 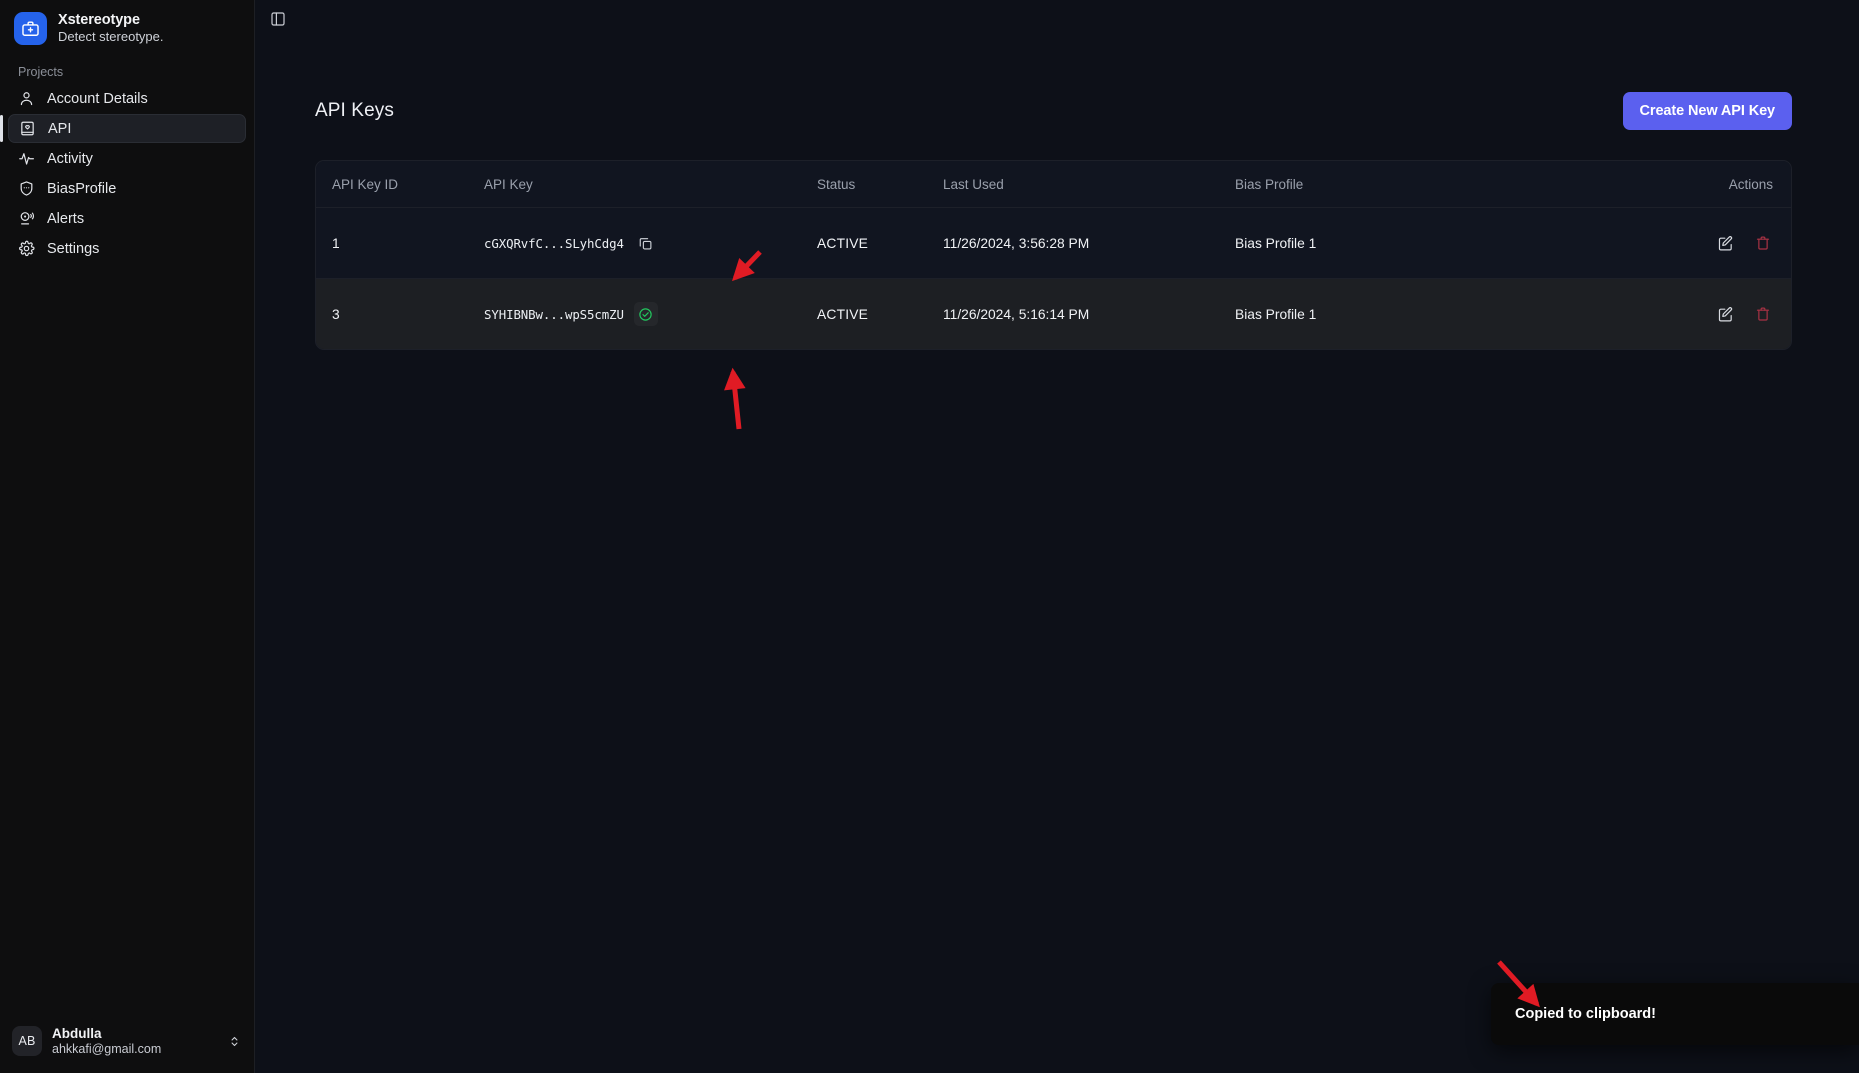 What do you see at coordinates (107, 1049) in the screenshot?
I see `user-email: ahkkafi@gmail.com` at bounding box center [107, 1049].